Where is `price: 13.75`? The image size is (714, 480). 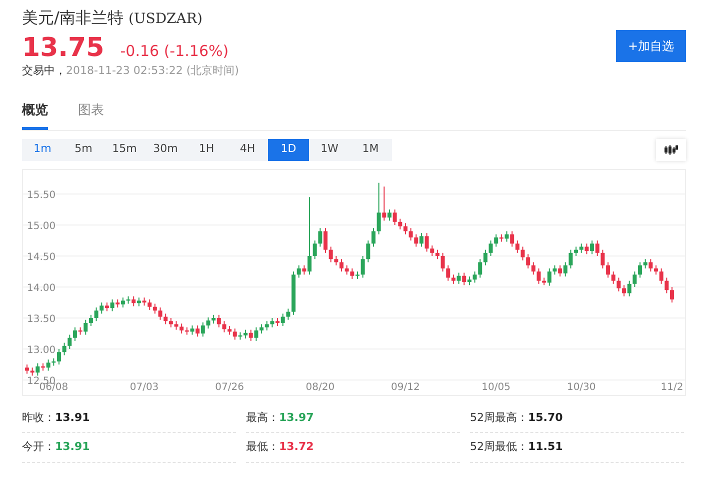 price: 13.75 is located at coordinates (63, 48).